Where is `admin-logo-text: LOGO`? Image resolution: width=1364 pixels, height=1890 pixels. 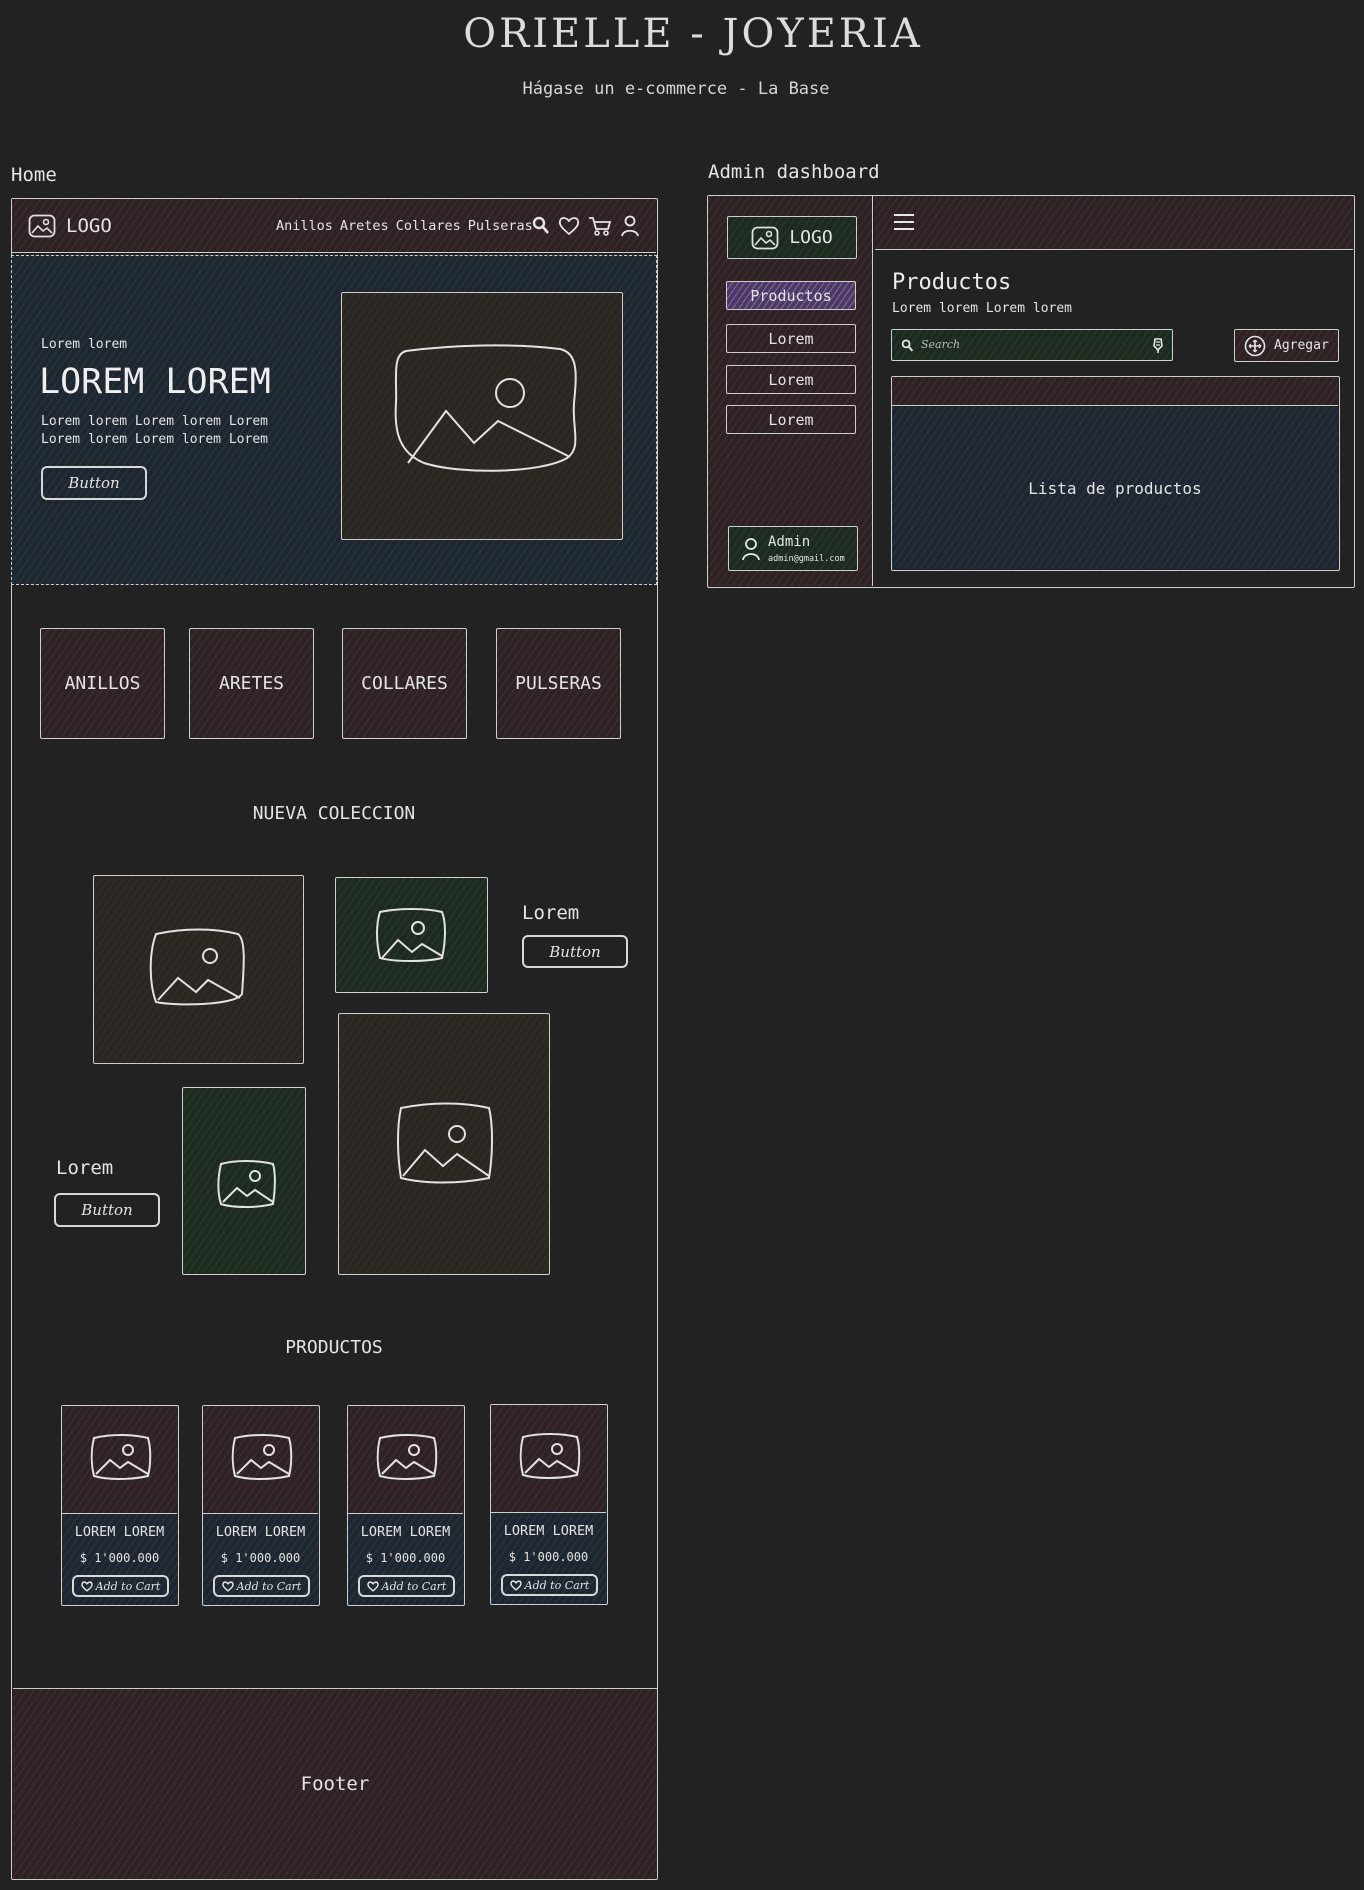 admin-logo-text: LOGO is located at coordinates (811, 237).